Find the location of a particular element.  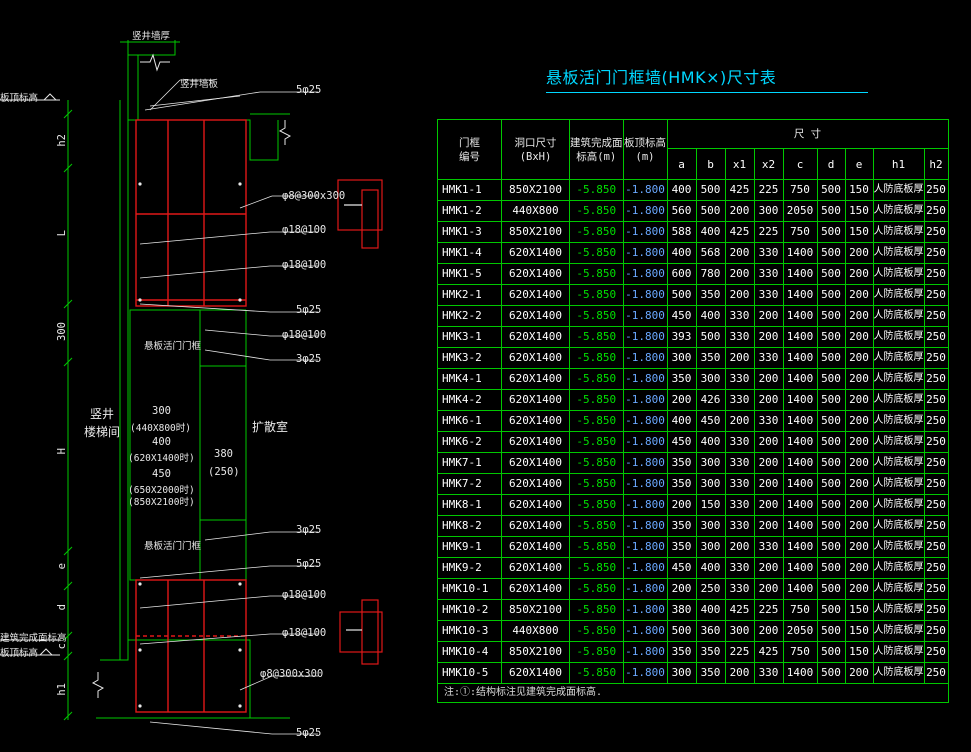

cell-dim-a: 380 is located at coordinates (681, 610).